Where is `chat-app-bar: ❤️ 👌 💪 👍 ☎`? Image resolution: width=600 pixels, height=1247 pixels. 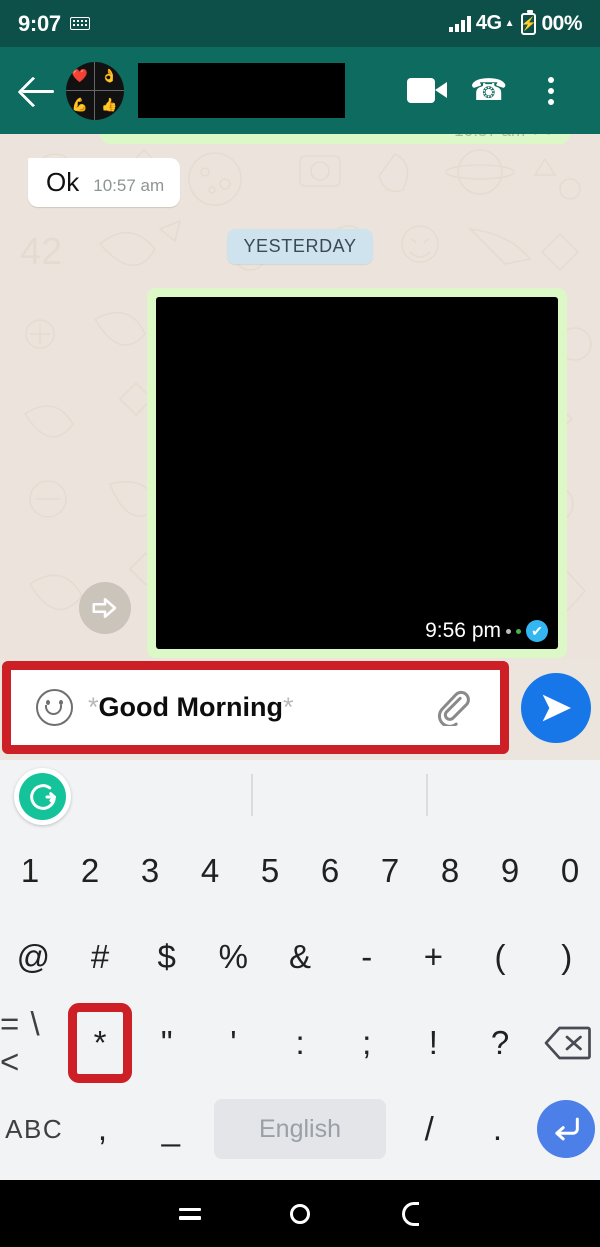 chat-app-bar: ❤️ 👌 💪 👍 ☎ is located at coordinates (300, 90).